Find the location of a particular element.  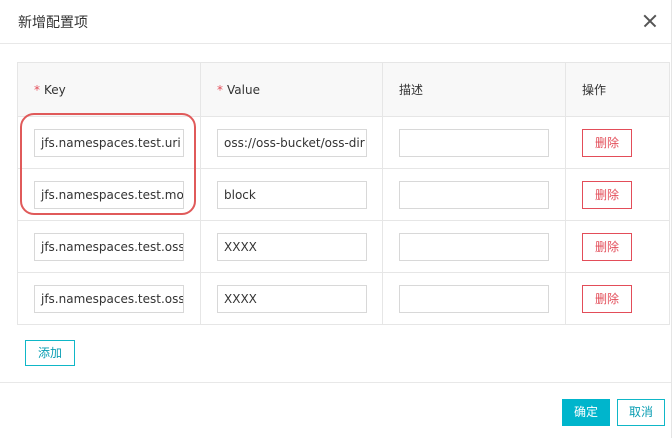

table-row: jfs.namespaces.test.mode block 删除 is located at coordinates (343, 194).